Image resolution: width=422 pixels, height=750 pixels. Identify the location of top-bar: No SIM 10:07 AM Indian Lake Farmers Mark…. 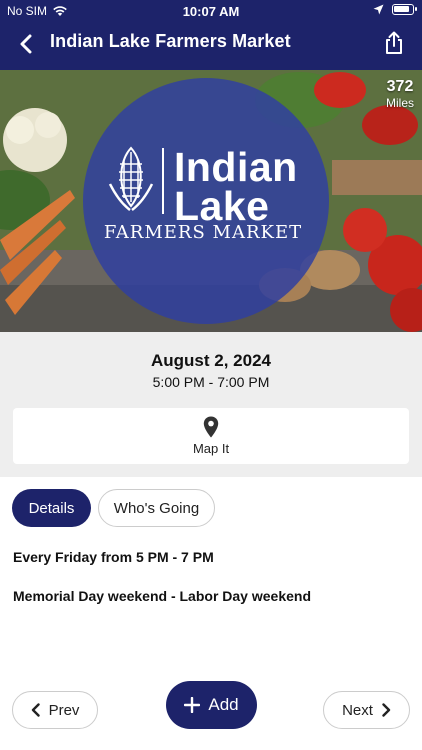
(211, 35).